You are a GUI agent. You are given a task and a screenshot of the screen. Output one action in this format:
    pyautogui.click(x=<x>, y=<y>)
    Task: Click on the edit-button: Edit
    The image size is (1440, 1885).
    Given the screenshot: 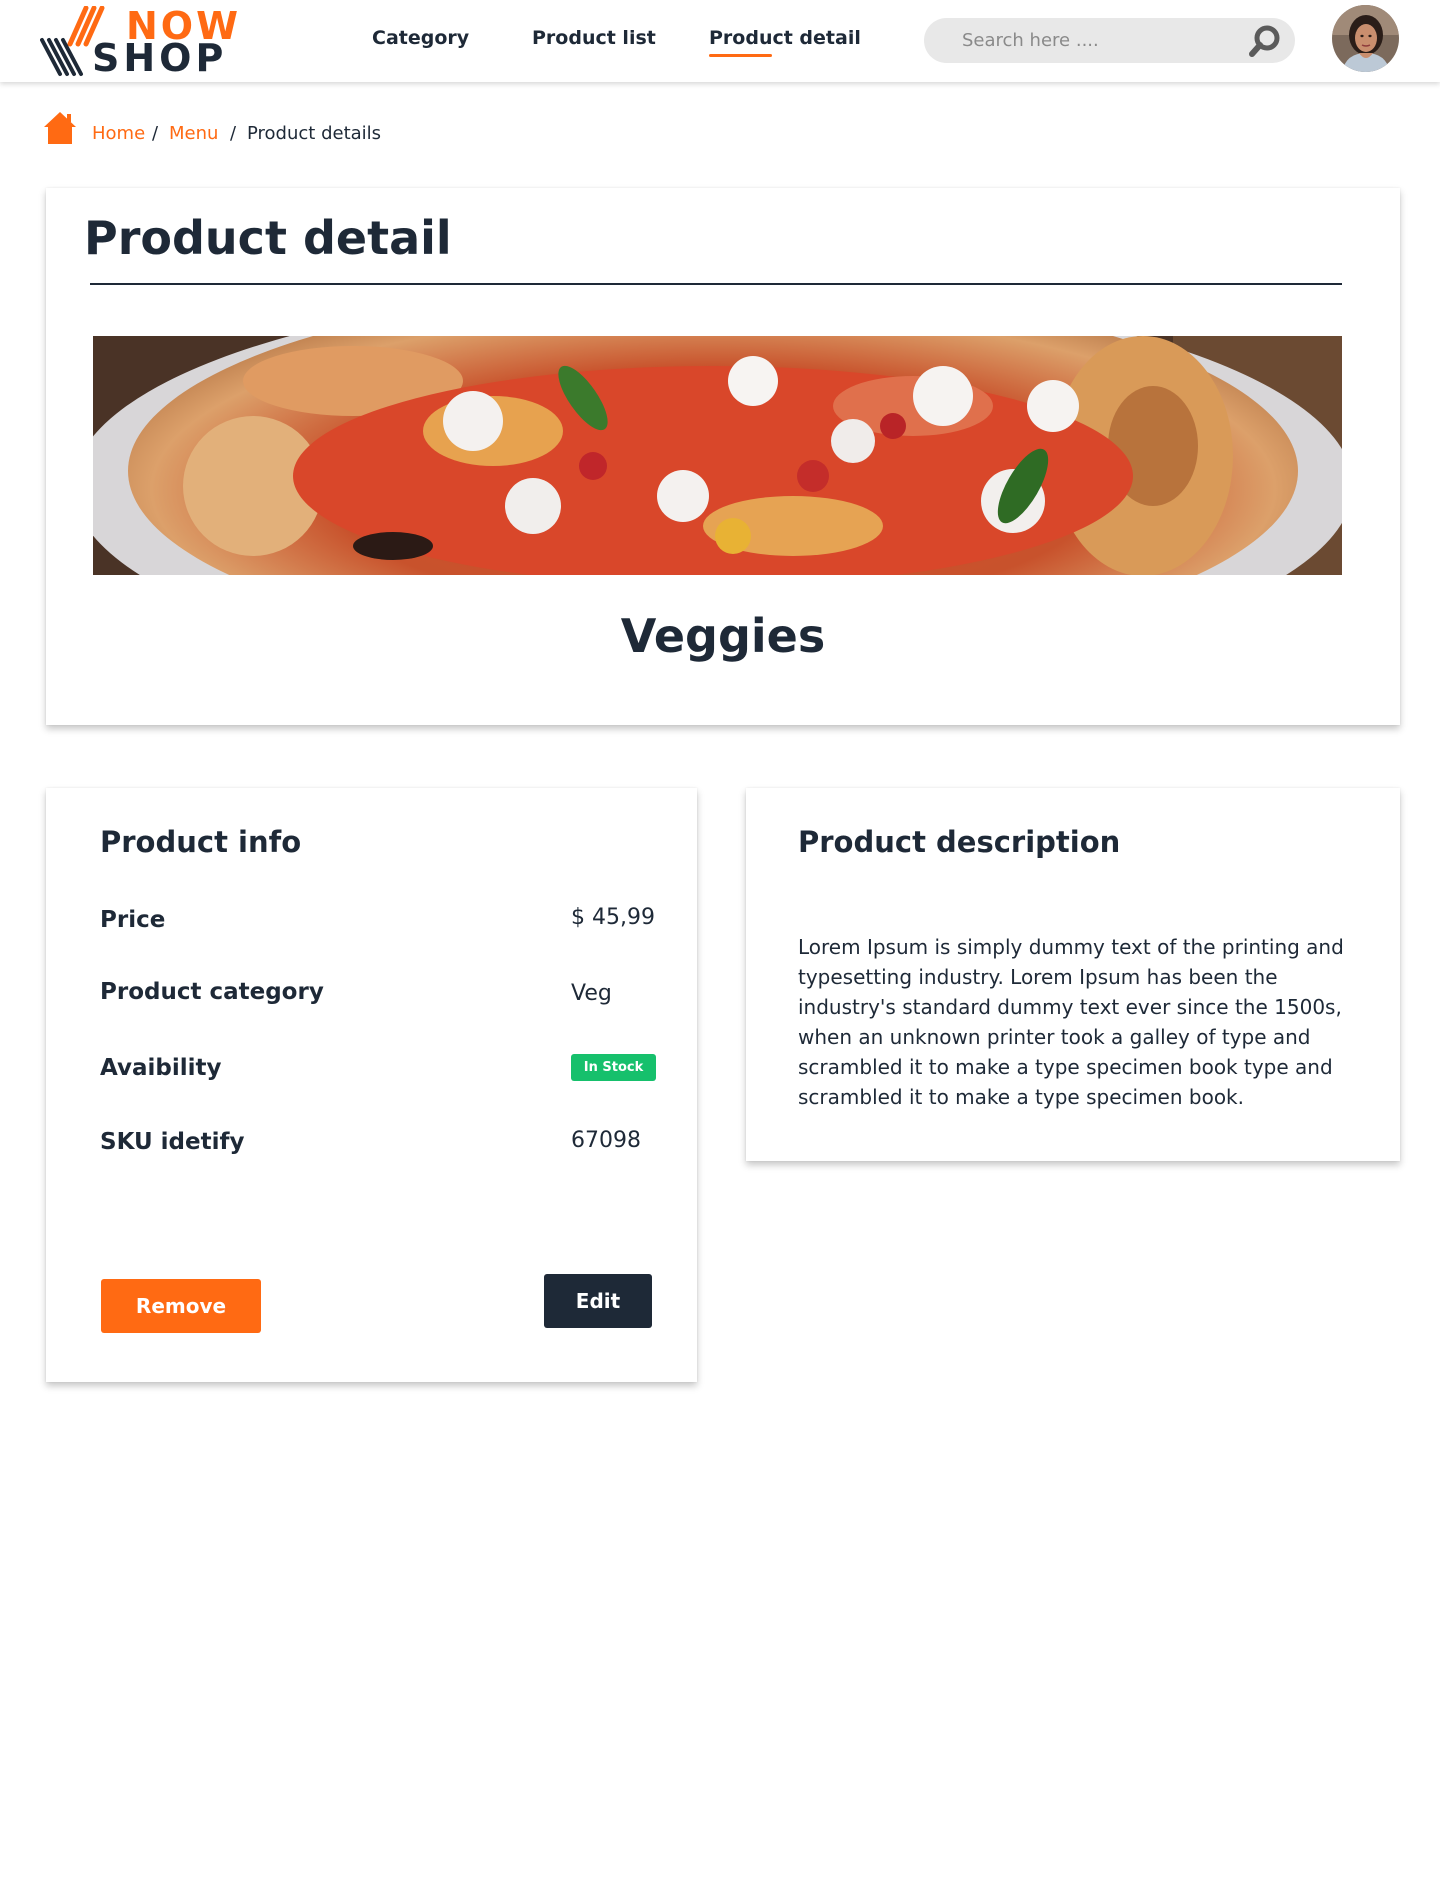 What is the action you would take?
    pyautogui.click(x=598, y=1301)
    